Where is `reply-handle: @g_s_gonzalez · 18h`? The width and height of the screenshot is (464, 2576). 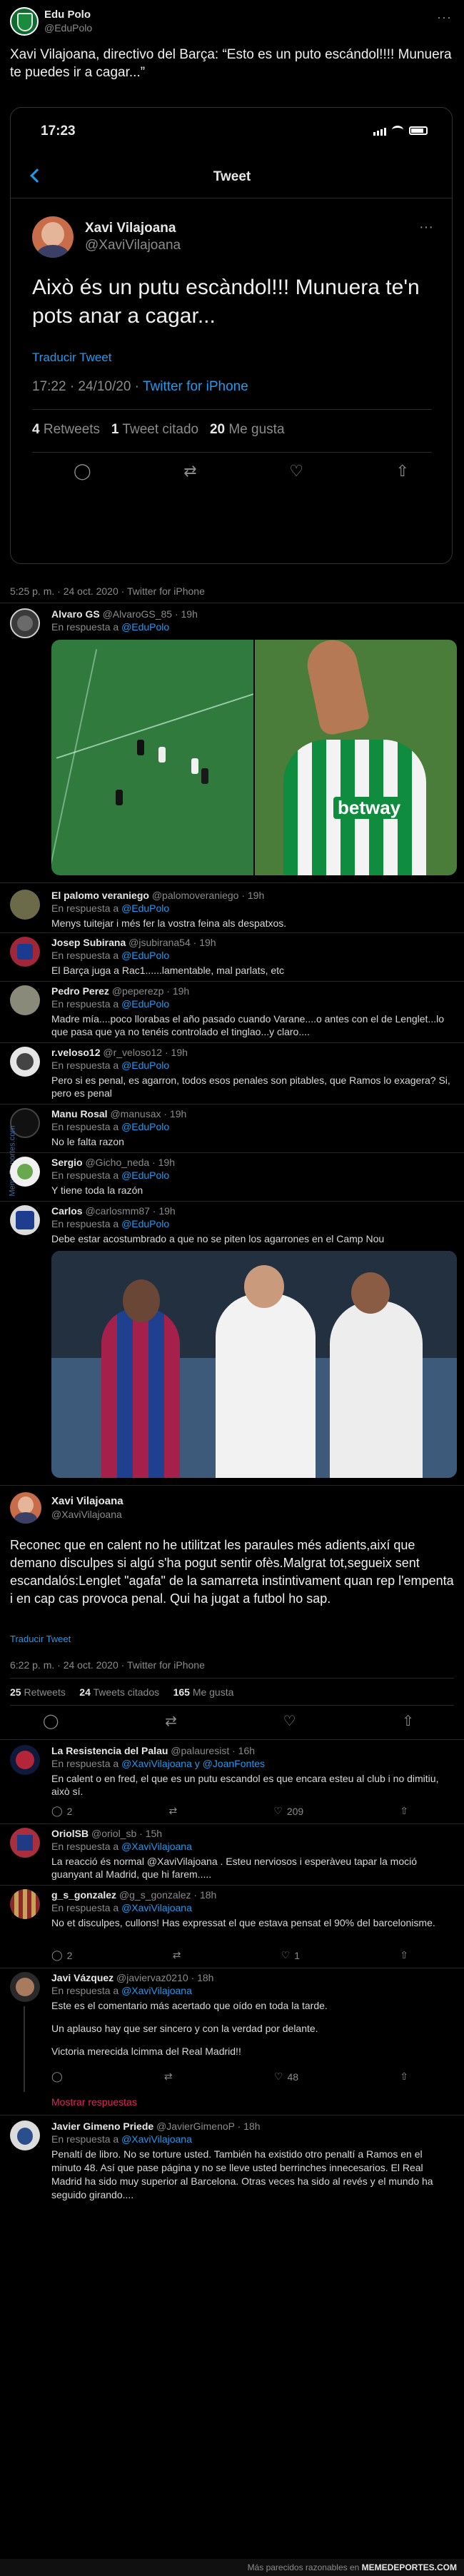
reply-handle: @g_s_gonzalez · 18h is located at coordinates (167, 1895).